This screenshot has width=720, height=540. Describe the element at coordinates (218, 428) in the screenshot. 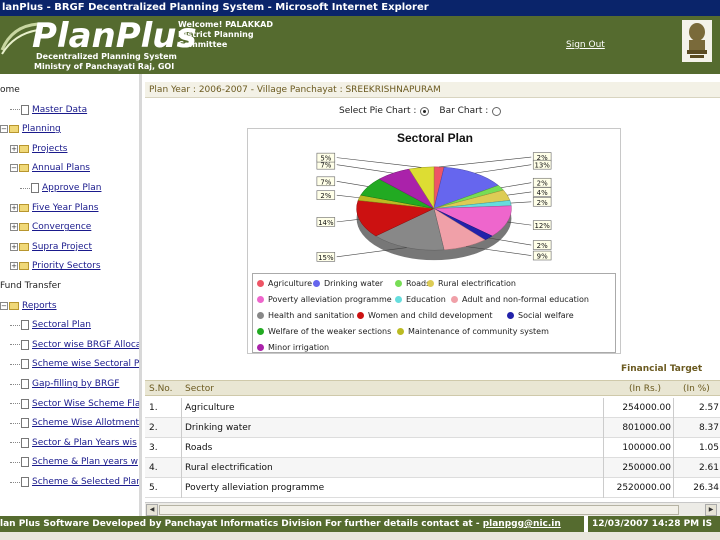

I see `cell-sector: Drinking water` at that location.